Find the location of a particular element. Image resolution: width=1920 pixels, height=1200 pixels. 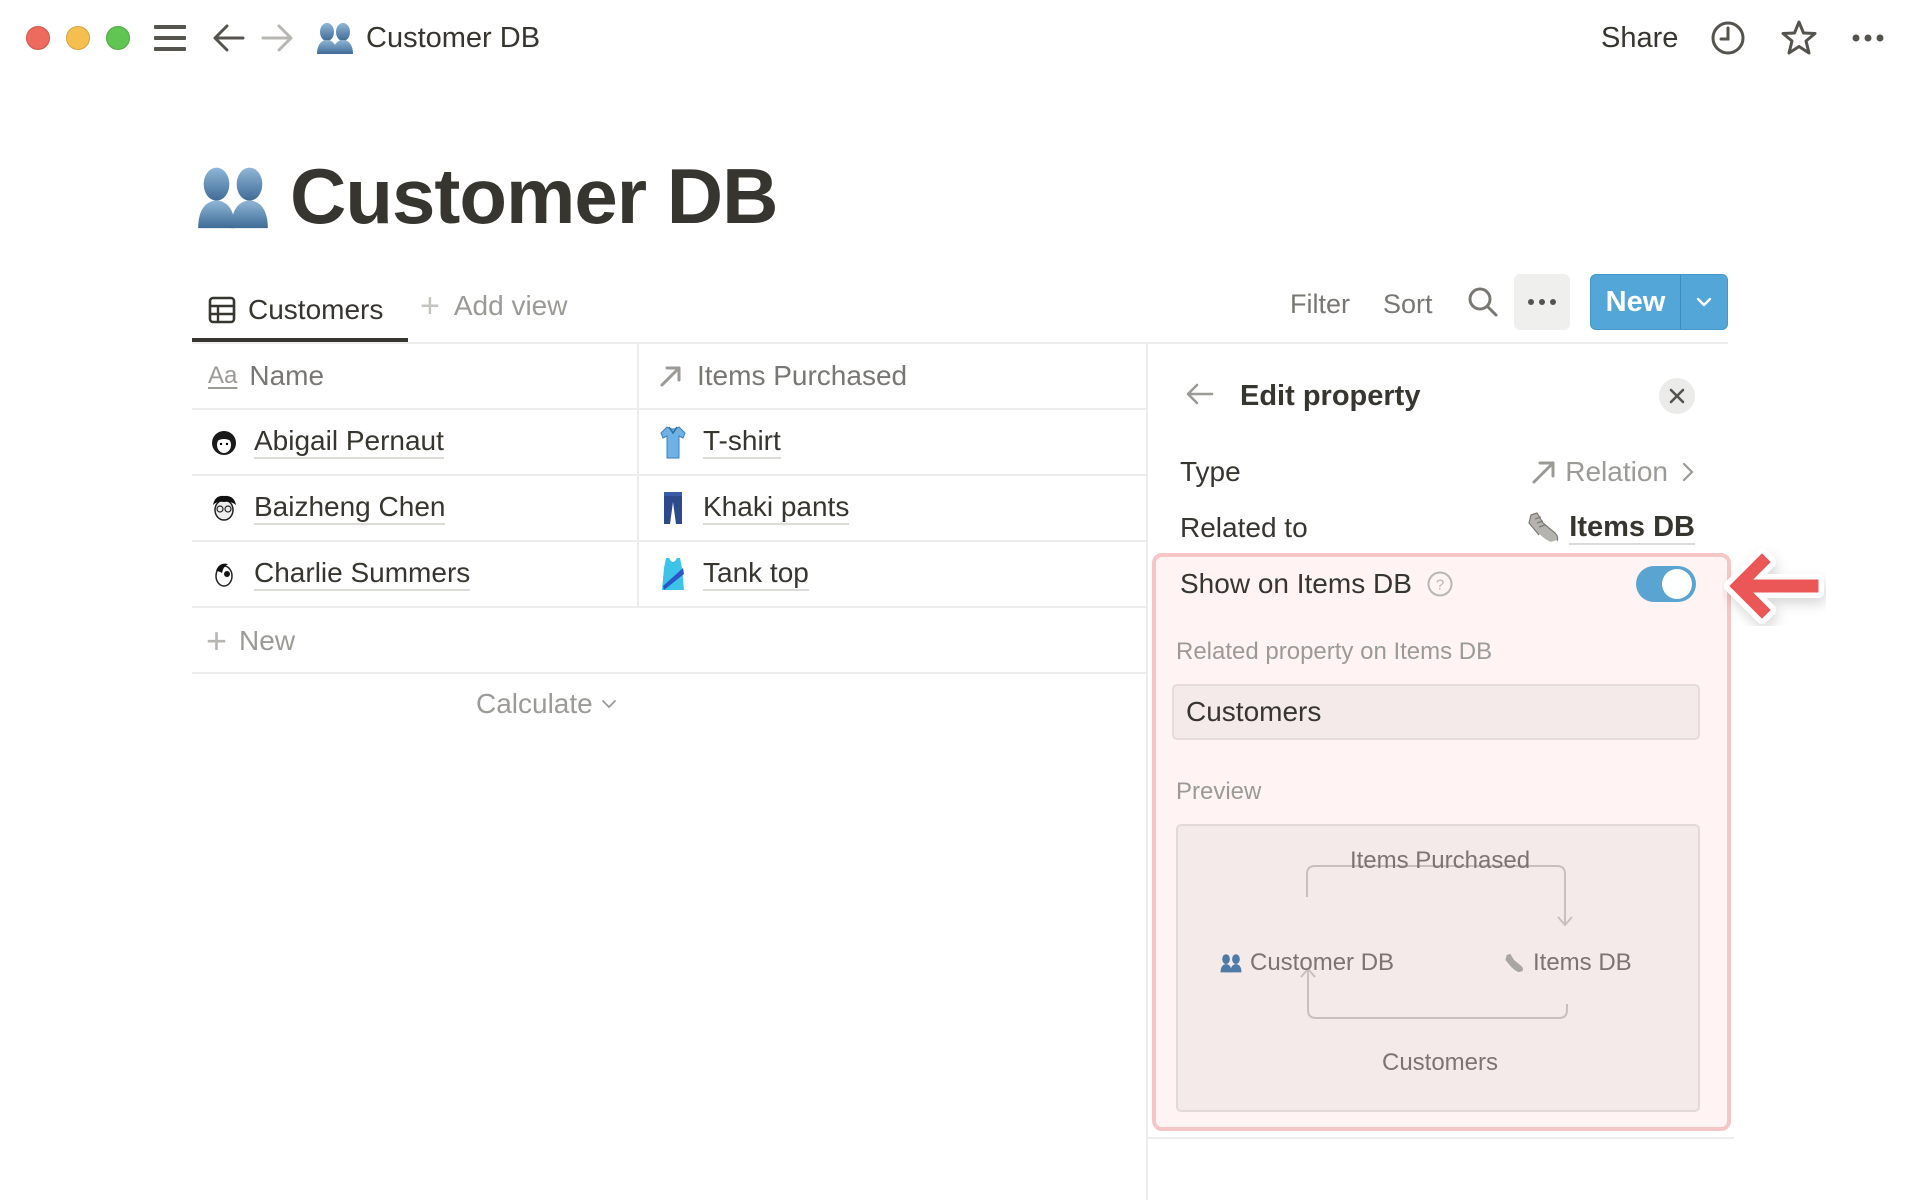

customer-name: Abigail Pernaut is located at coordinates (349, 442).